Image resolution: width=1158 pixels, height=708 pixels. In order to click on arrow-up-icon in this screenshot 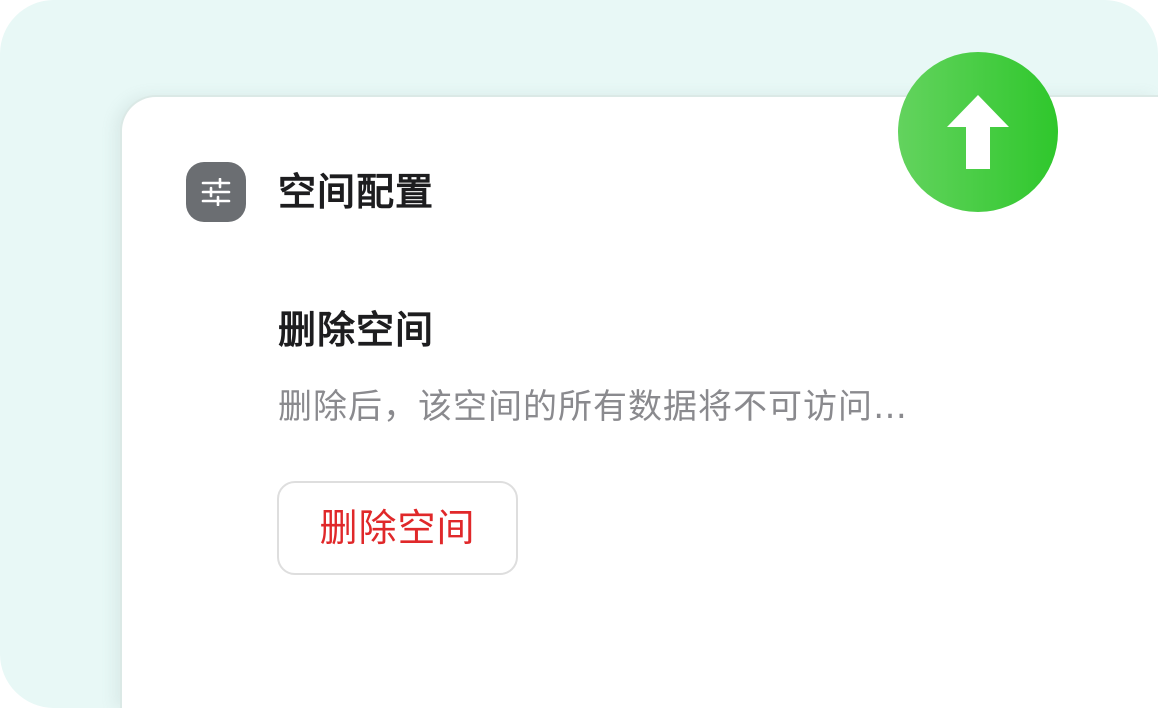, I will do `click(978, 132)`.